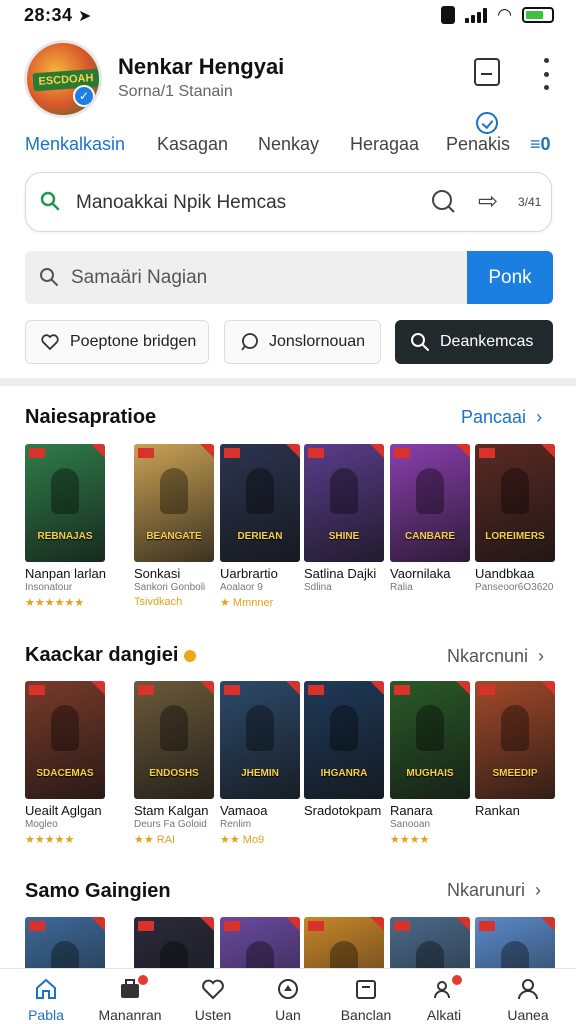 This screenshot has width=576, height=1024. What do you see at coordinates (366, 996) in the screenshot?
I see `nav-item-5: Banclan` at bounding box center [366, 996].